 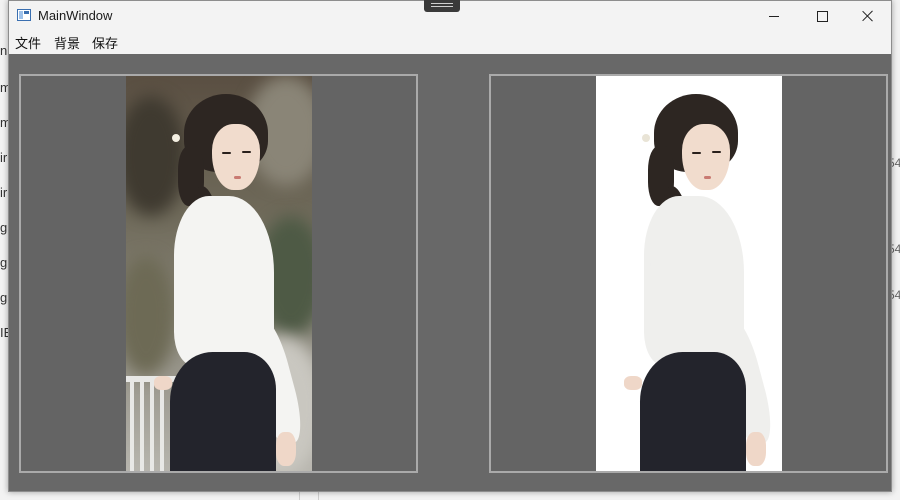 What do you see at coordinates (75, 15) in the screenshot?
I see `window-title: MainWindow` at bounding box center [75, 15].